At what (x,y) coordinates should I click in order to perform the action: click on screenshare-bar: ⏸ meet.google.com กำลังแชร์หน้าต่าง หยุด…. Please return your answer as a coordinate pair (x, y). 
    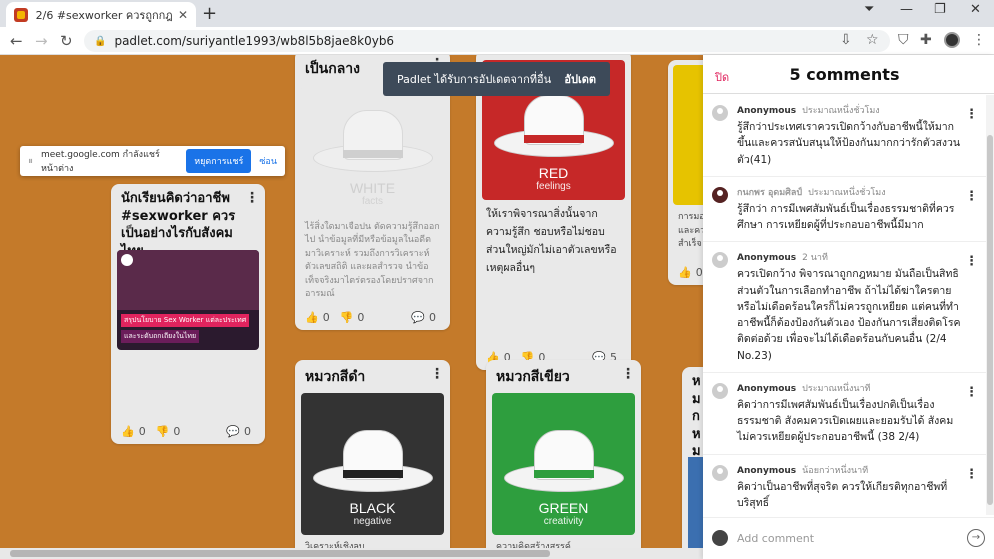
    Looking at the image, I should click on (152, 161).